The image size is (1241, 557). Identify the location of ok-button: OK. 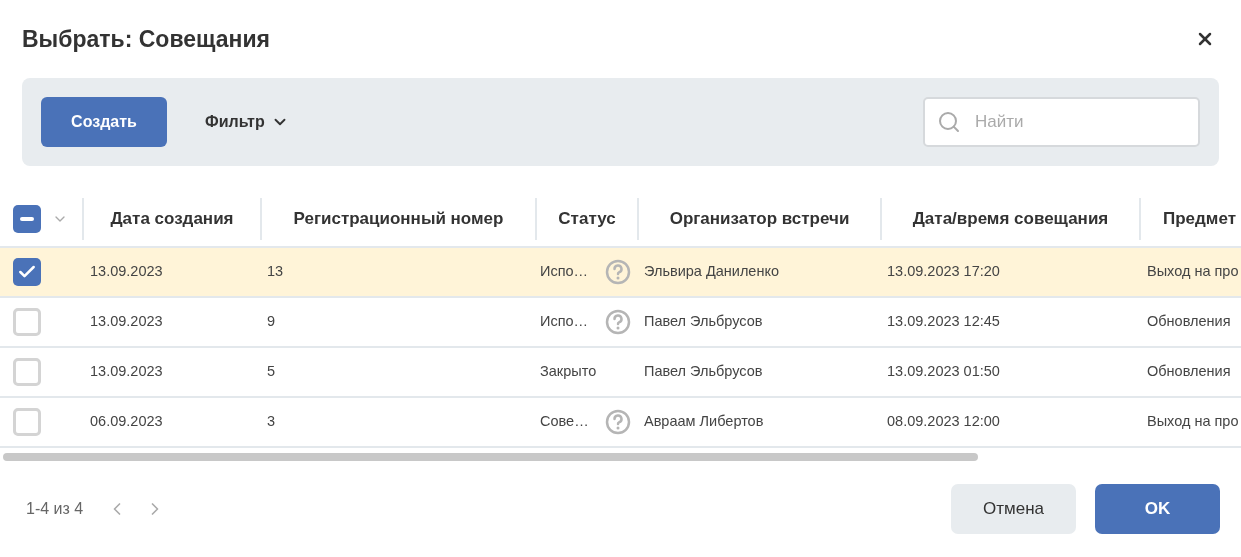
(1157, 509).